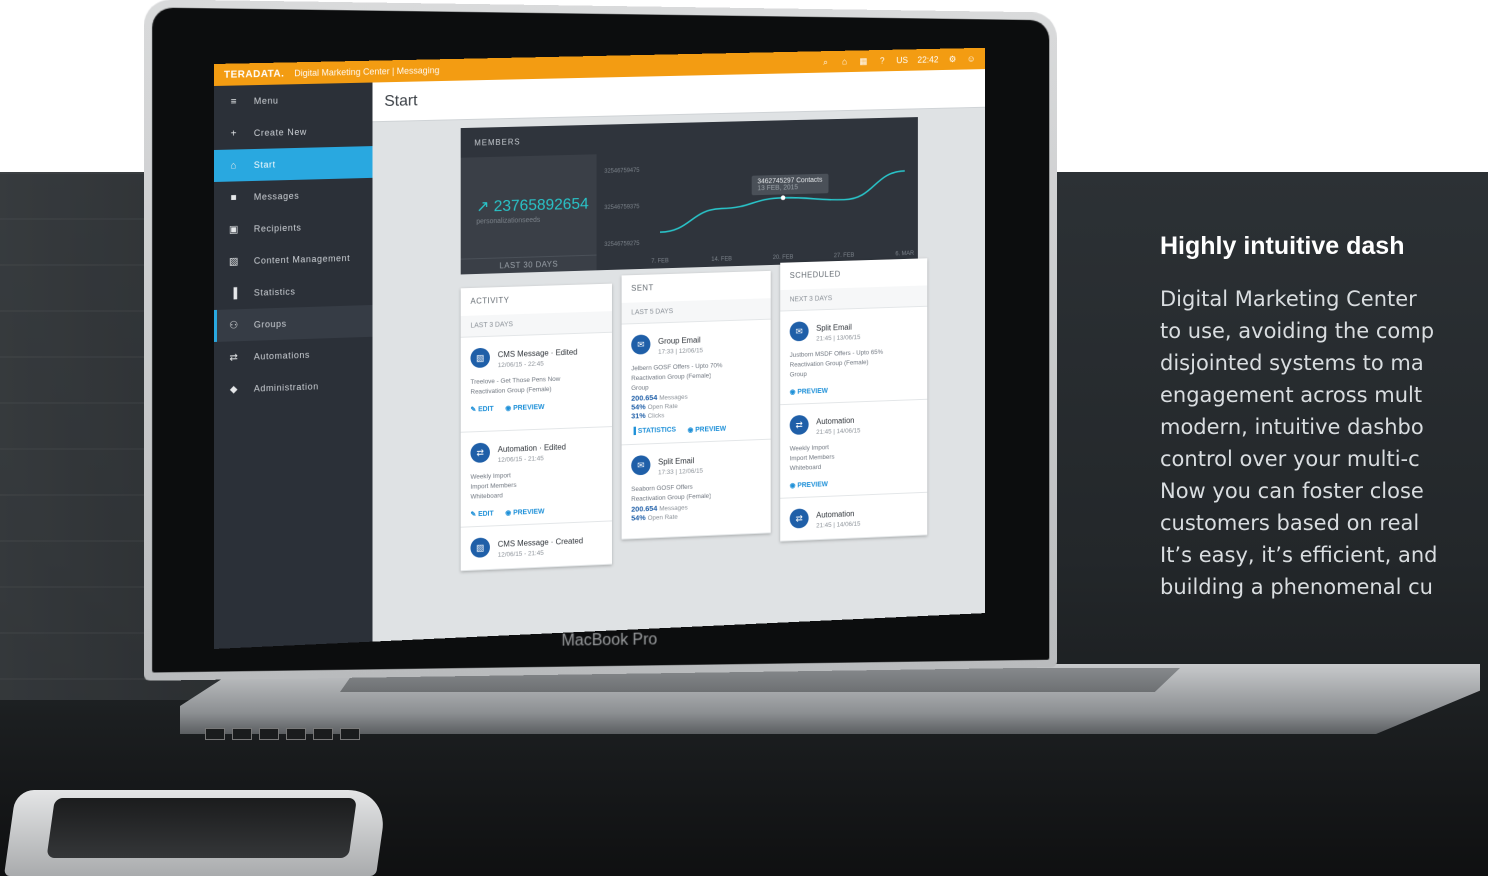 Image resolution: width=1488 pixels, height=876 pixels. What do you see at coordinates (234, 293) in the screenshot?
I see `bar-chart-icon: ▐` at bounding box center [234, 293].